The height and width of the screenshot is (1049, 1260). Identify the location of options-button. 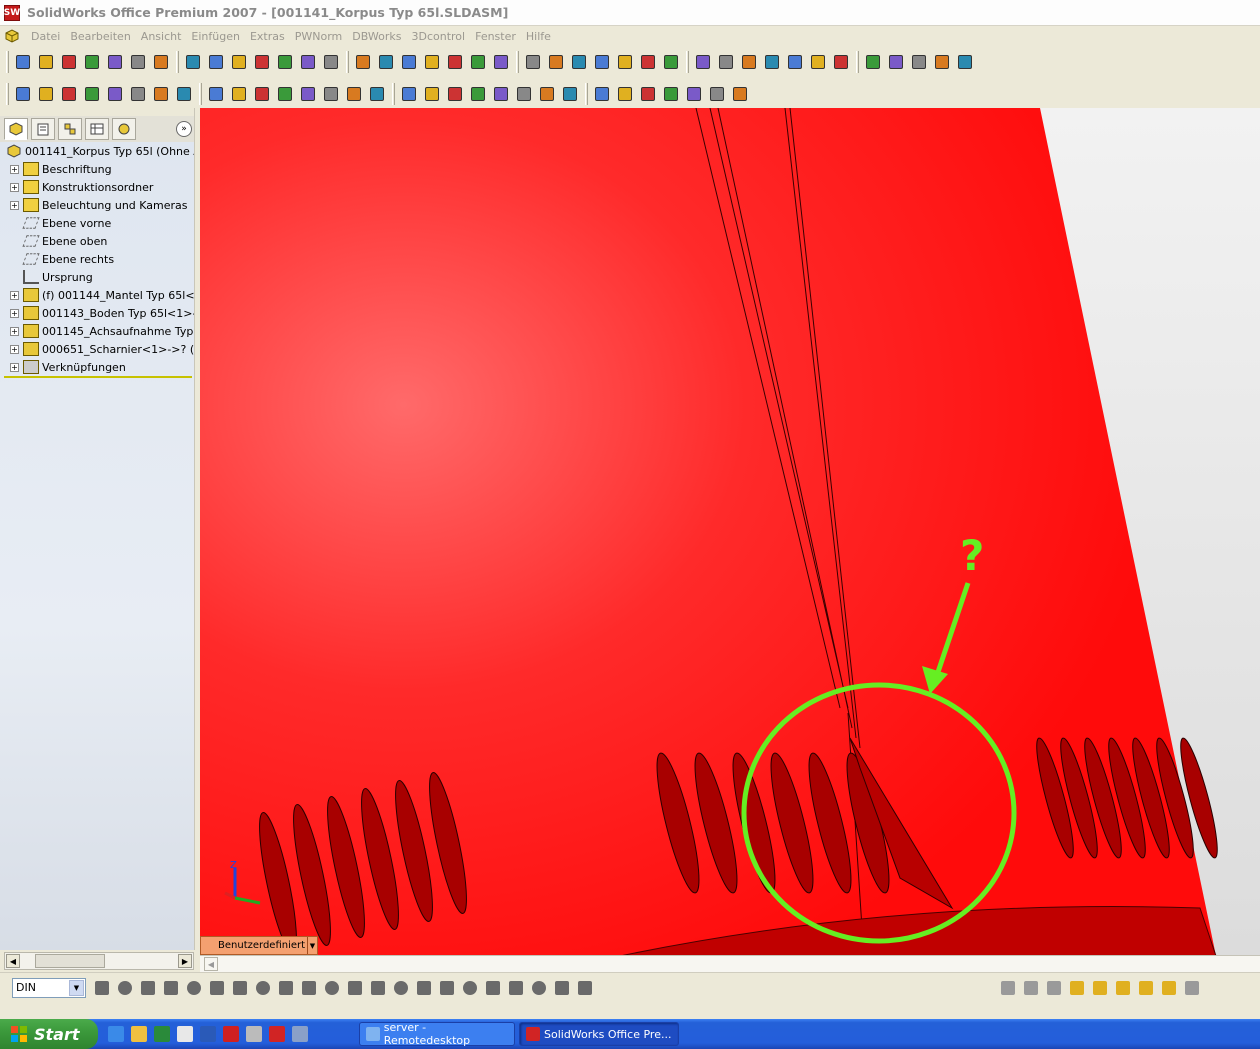
(648, 62).